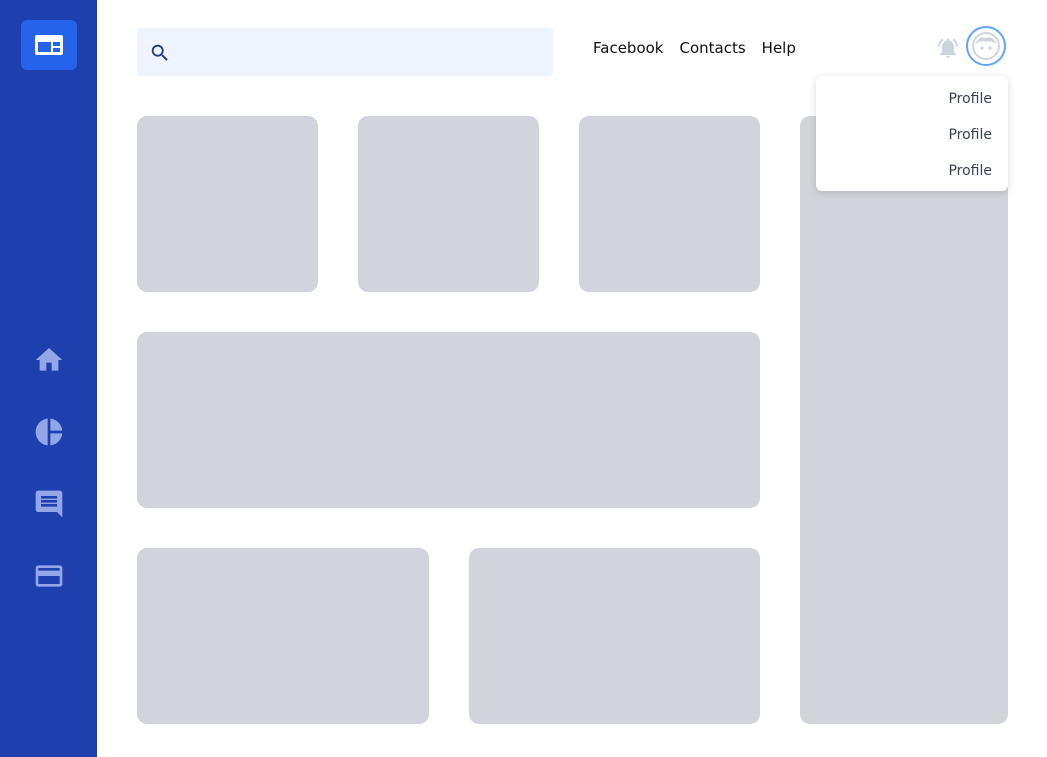 This screenshot has height=757, width=1047. I want to click on dashboard-logo-icon, so click(49, 45).